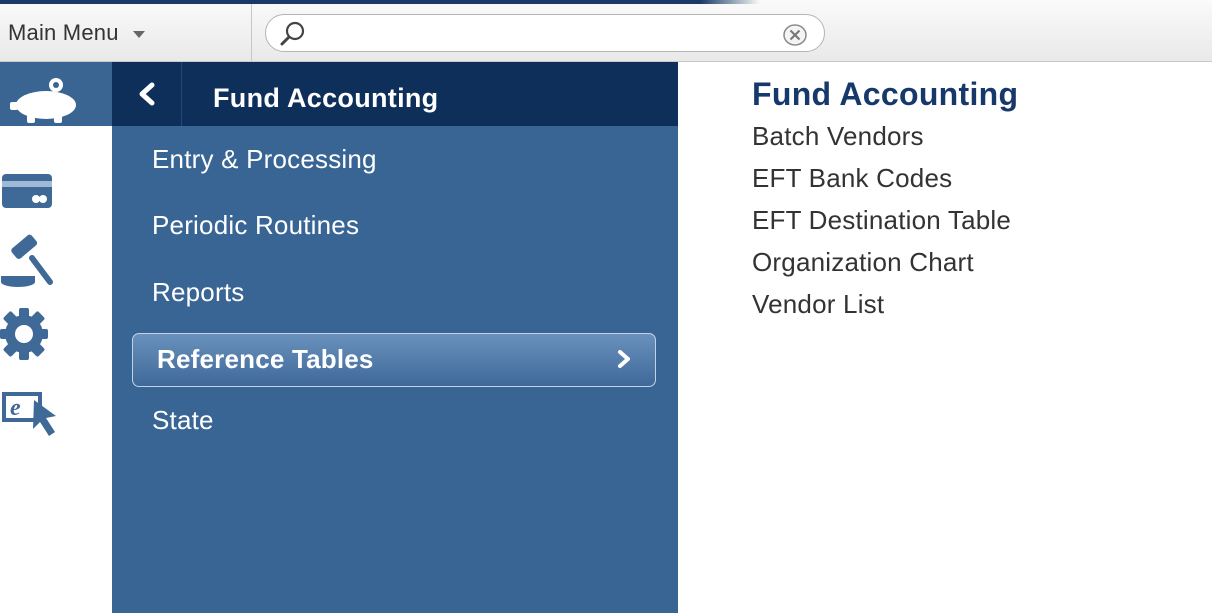 Image resolution: width=1212 pixels, height=613 pixels. Describe the element at coordinates (15, 408) in the screenshot. I see `svg-text: e` at that location.